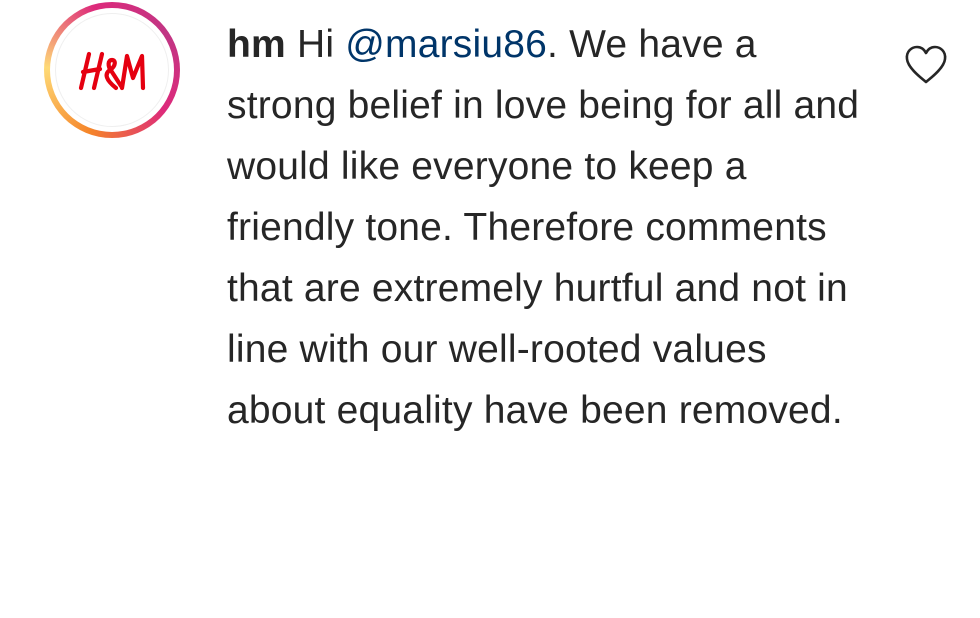  I want to click on mention-link: @marsiu86, so click(446, 44).